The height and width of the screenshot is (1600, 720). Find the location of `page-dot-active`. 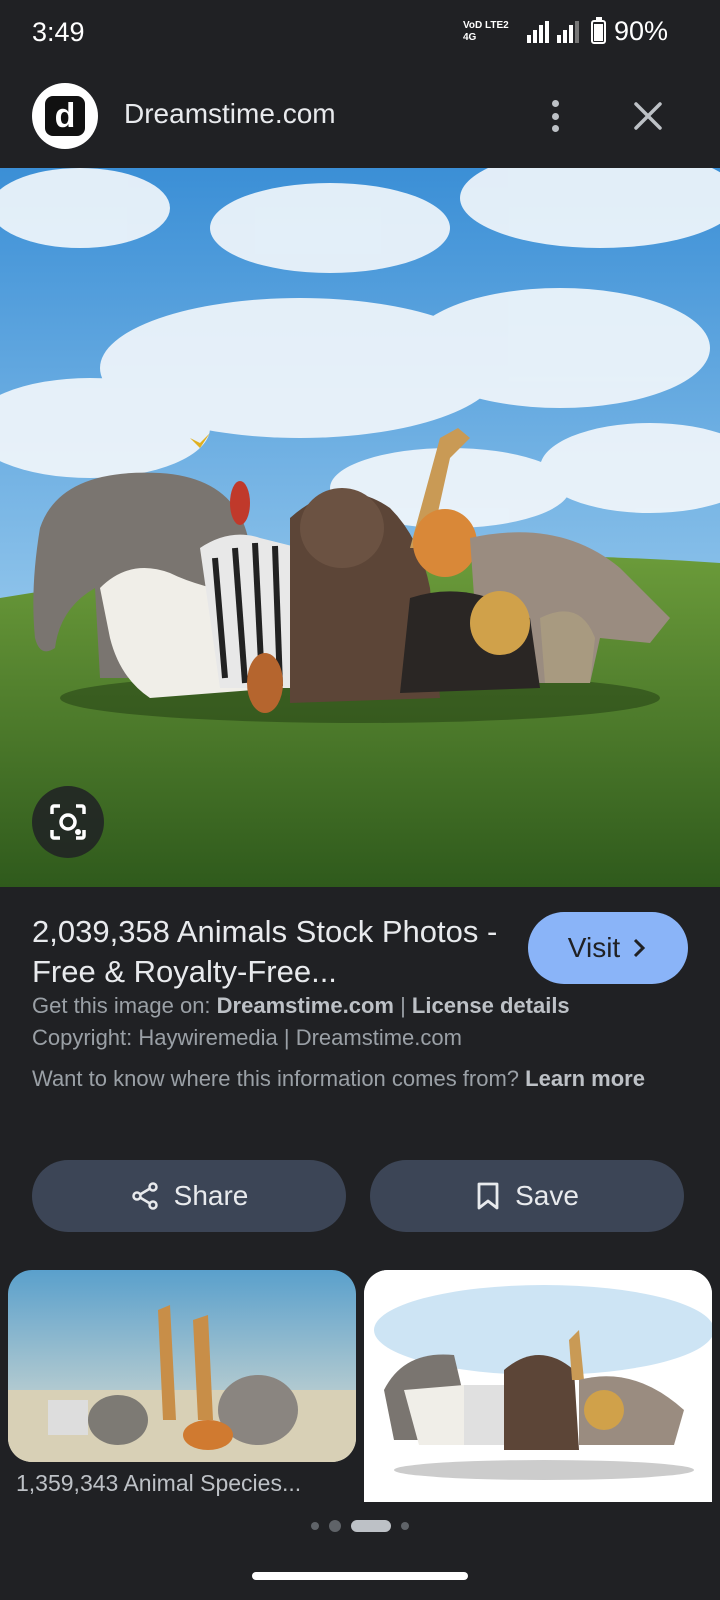

page-dot-active is located at coordinates (371, 1526).